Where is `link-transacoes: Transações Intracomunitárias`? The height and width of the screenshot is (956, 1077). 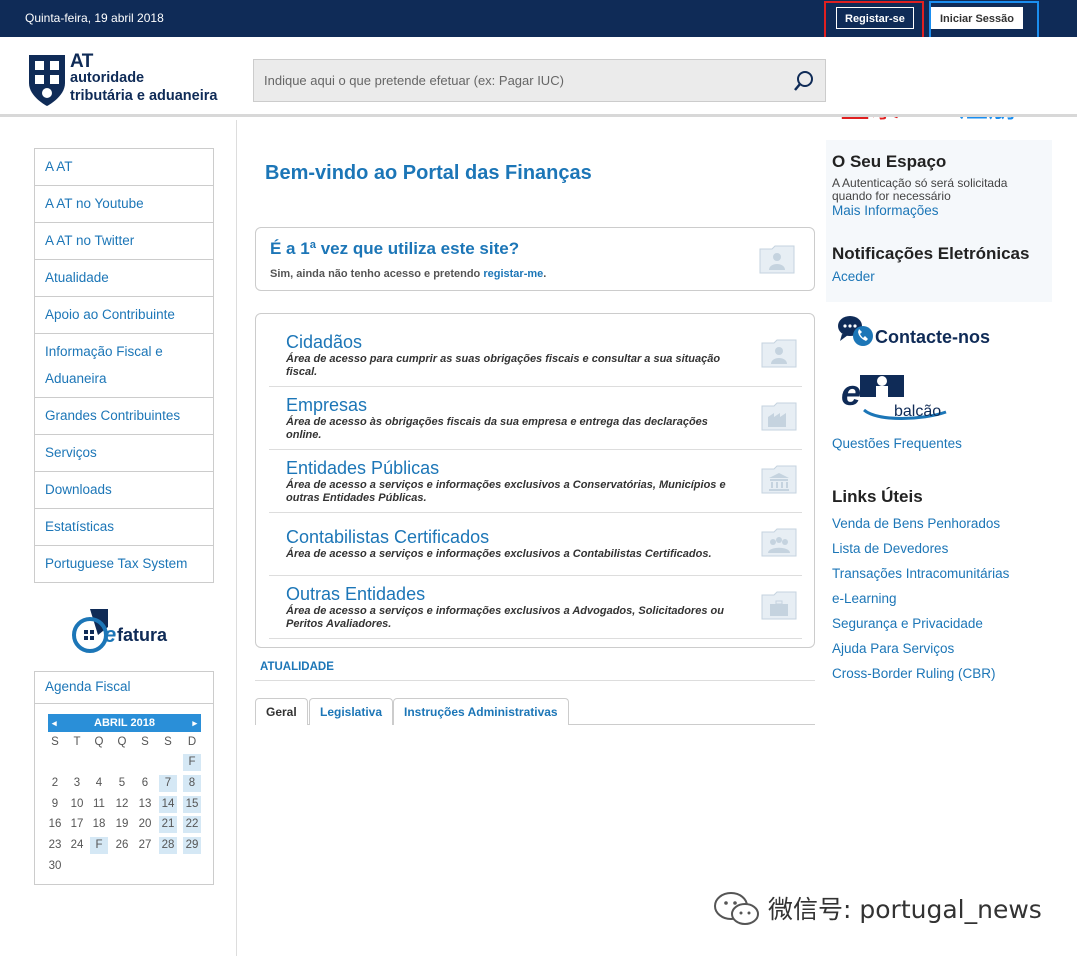 link-transacoes: Transações Intracomunitárias is located at coordinates (920, 573).